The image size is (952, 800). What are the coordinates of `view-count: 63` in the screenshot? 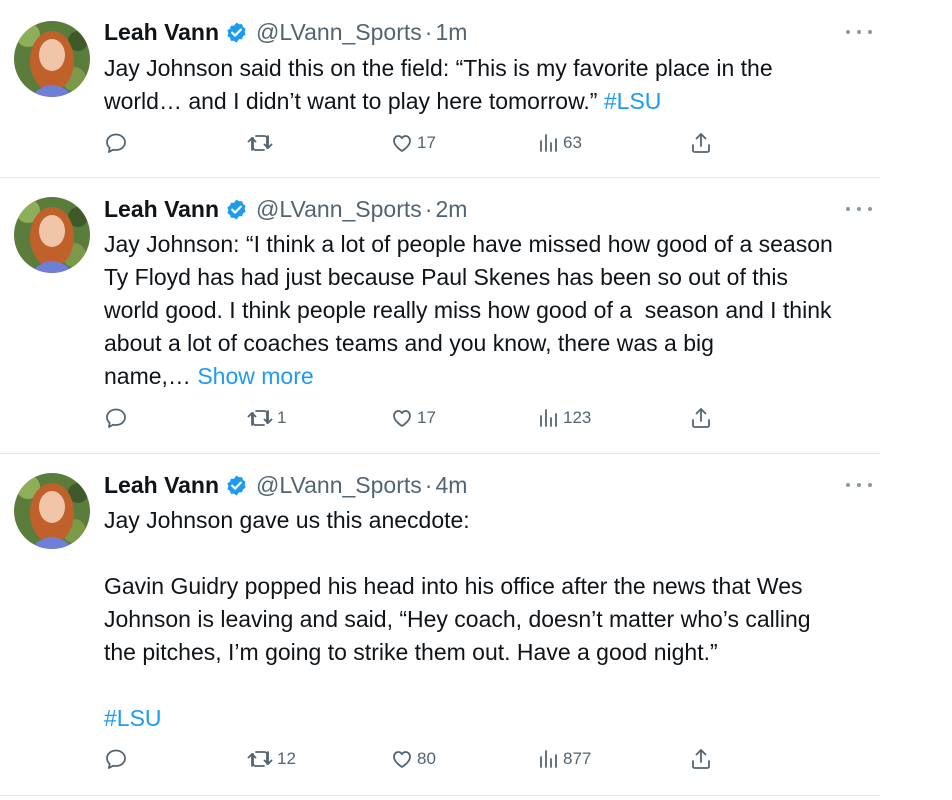 It's located at (572, 142).